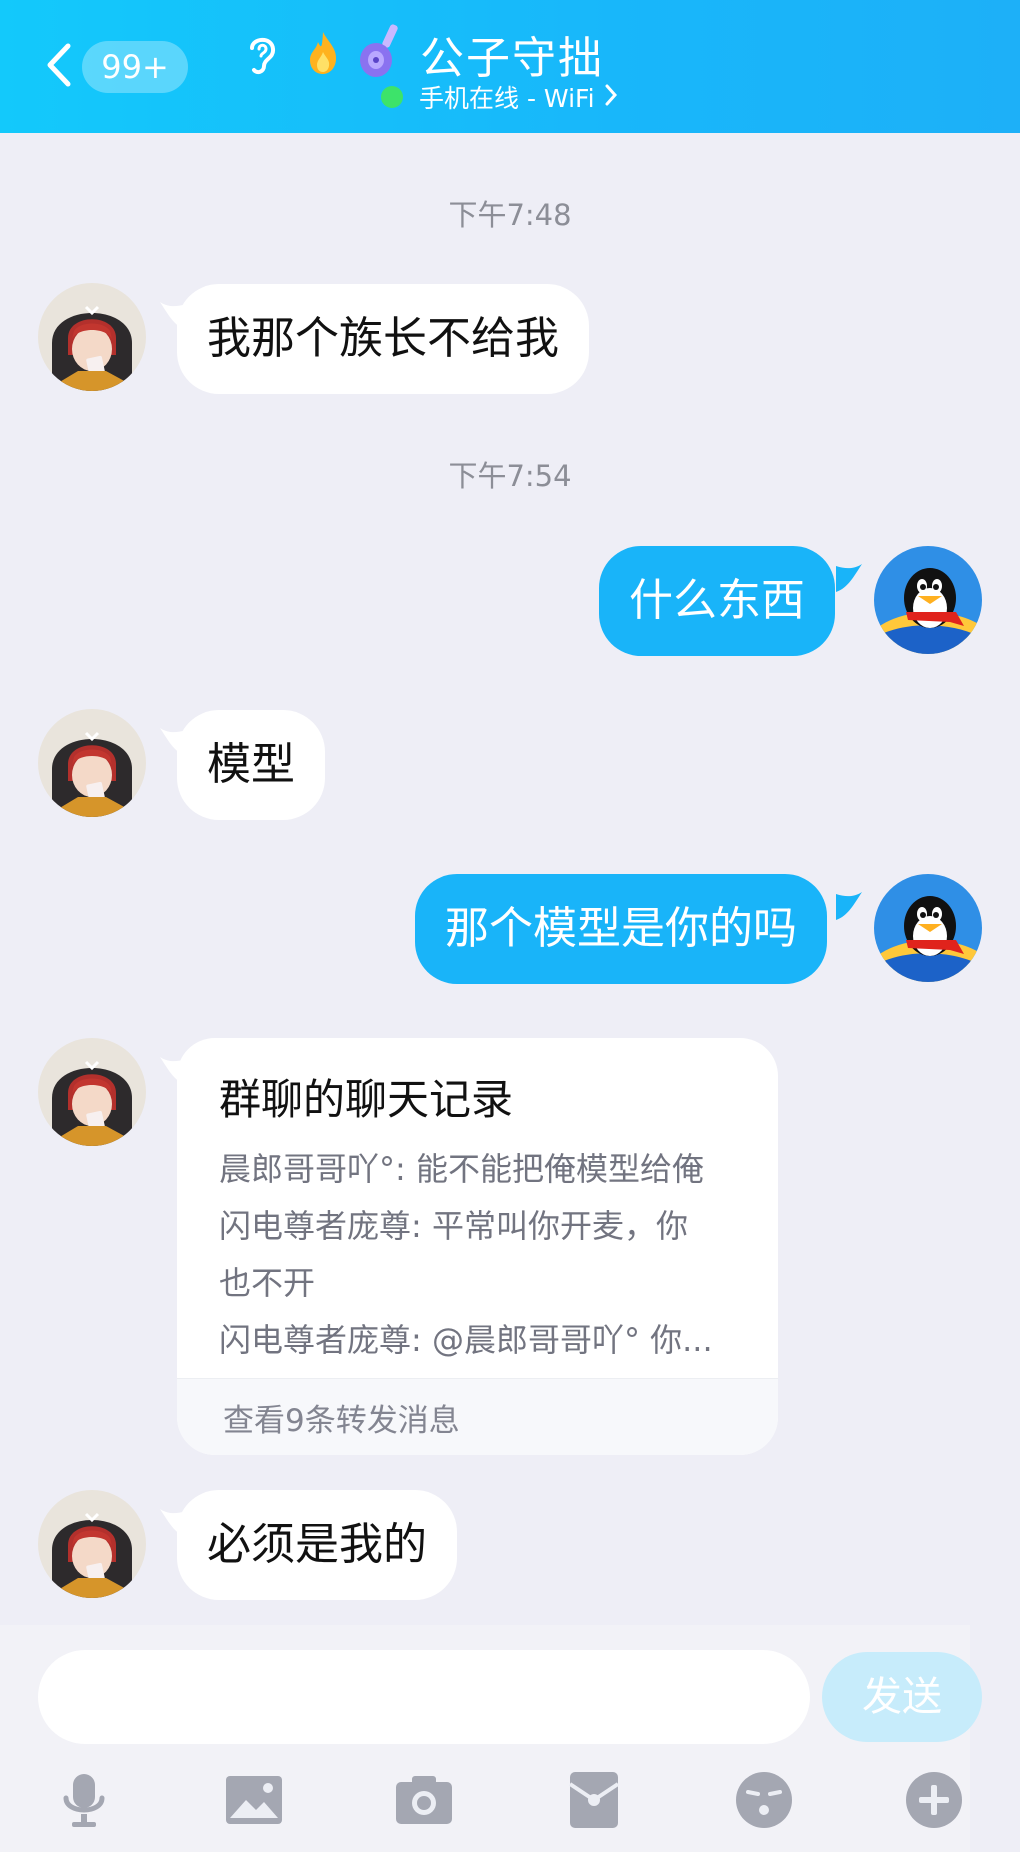  What do you see at coordinates (717, 601) in the screenshot?
I see `outgoing-message: 什么东西` at bounding box center [717, 601].